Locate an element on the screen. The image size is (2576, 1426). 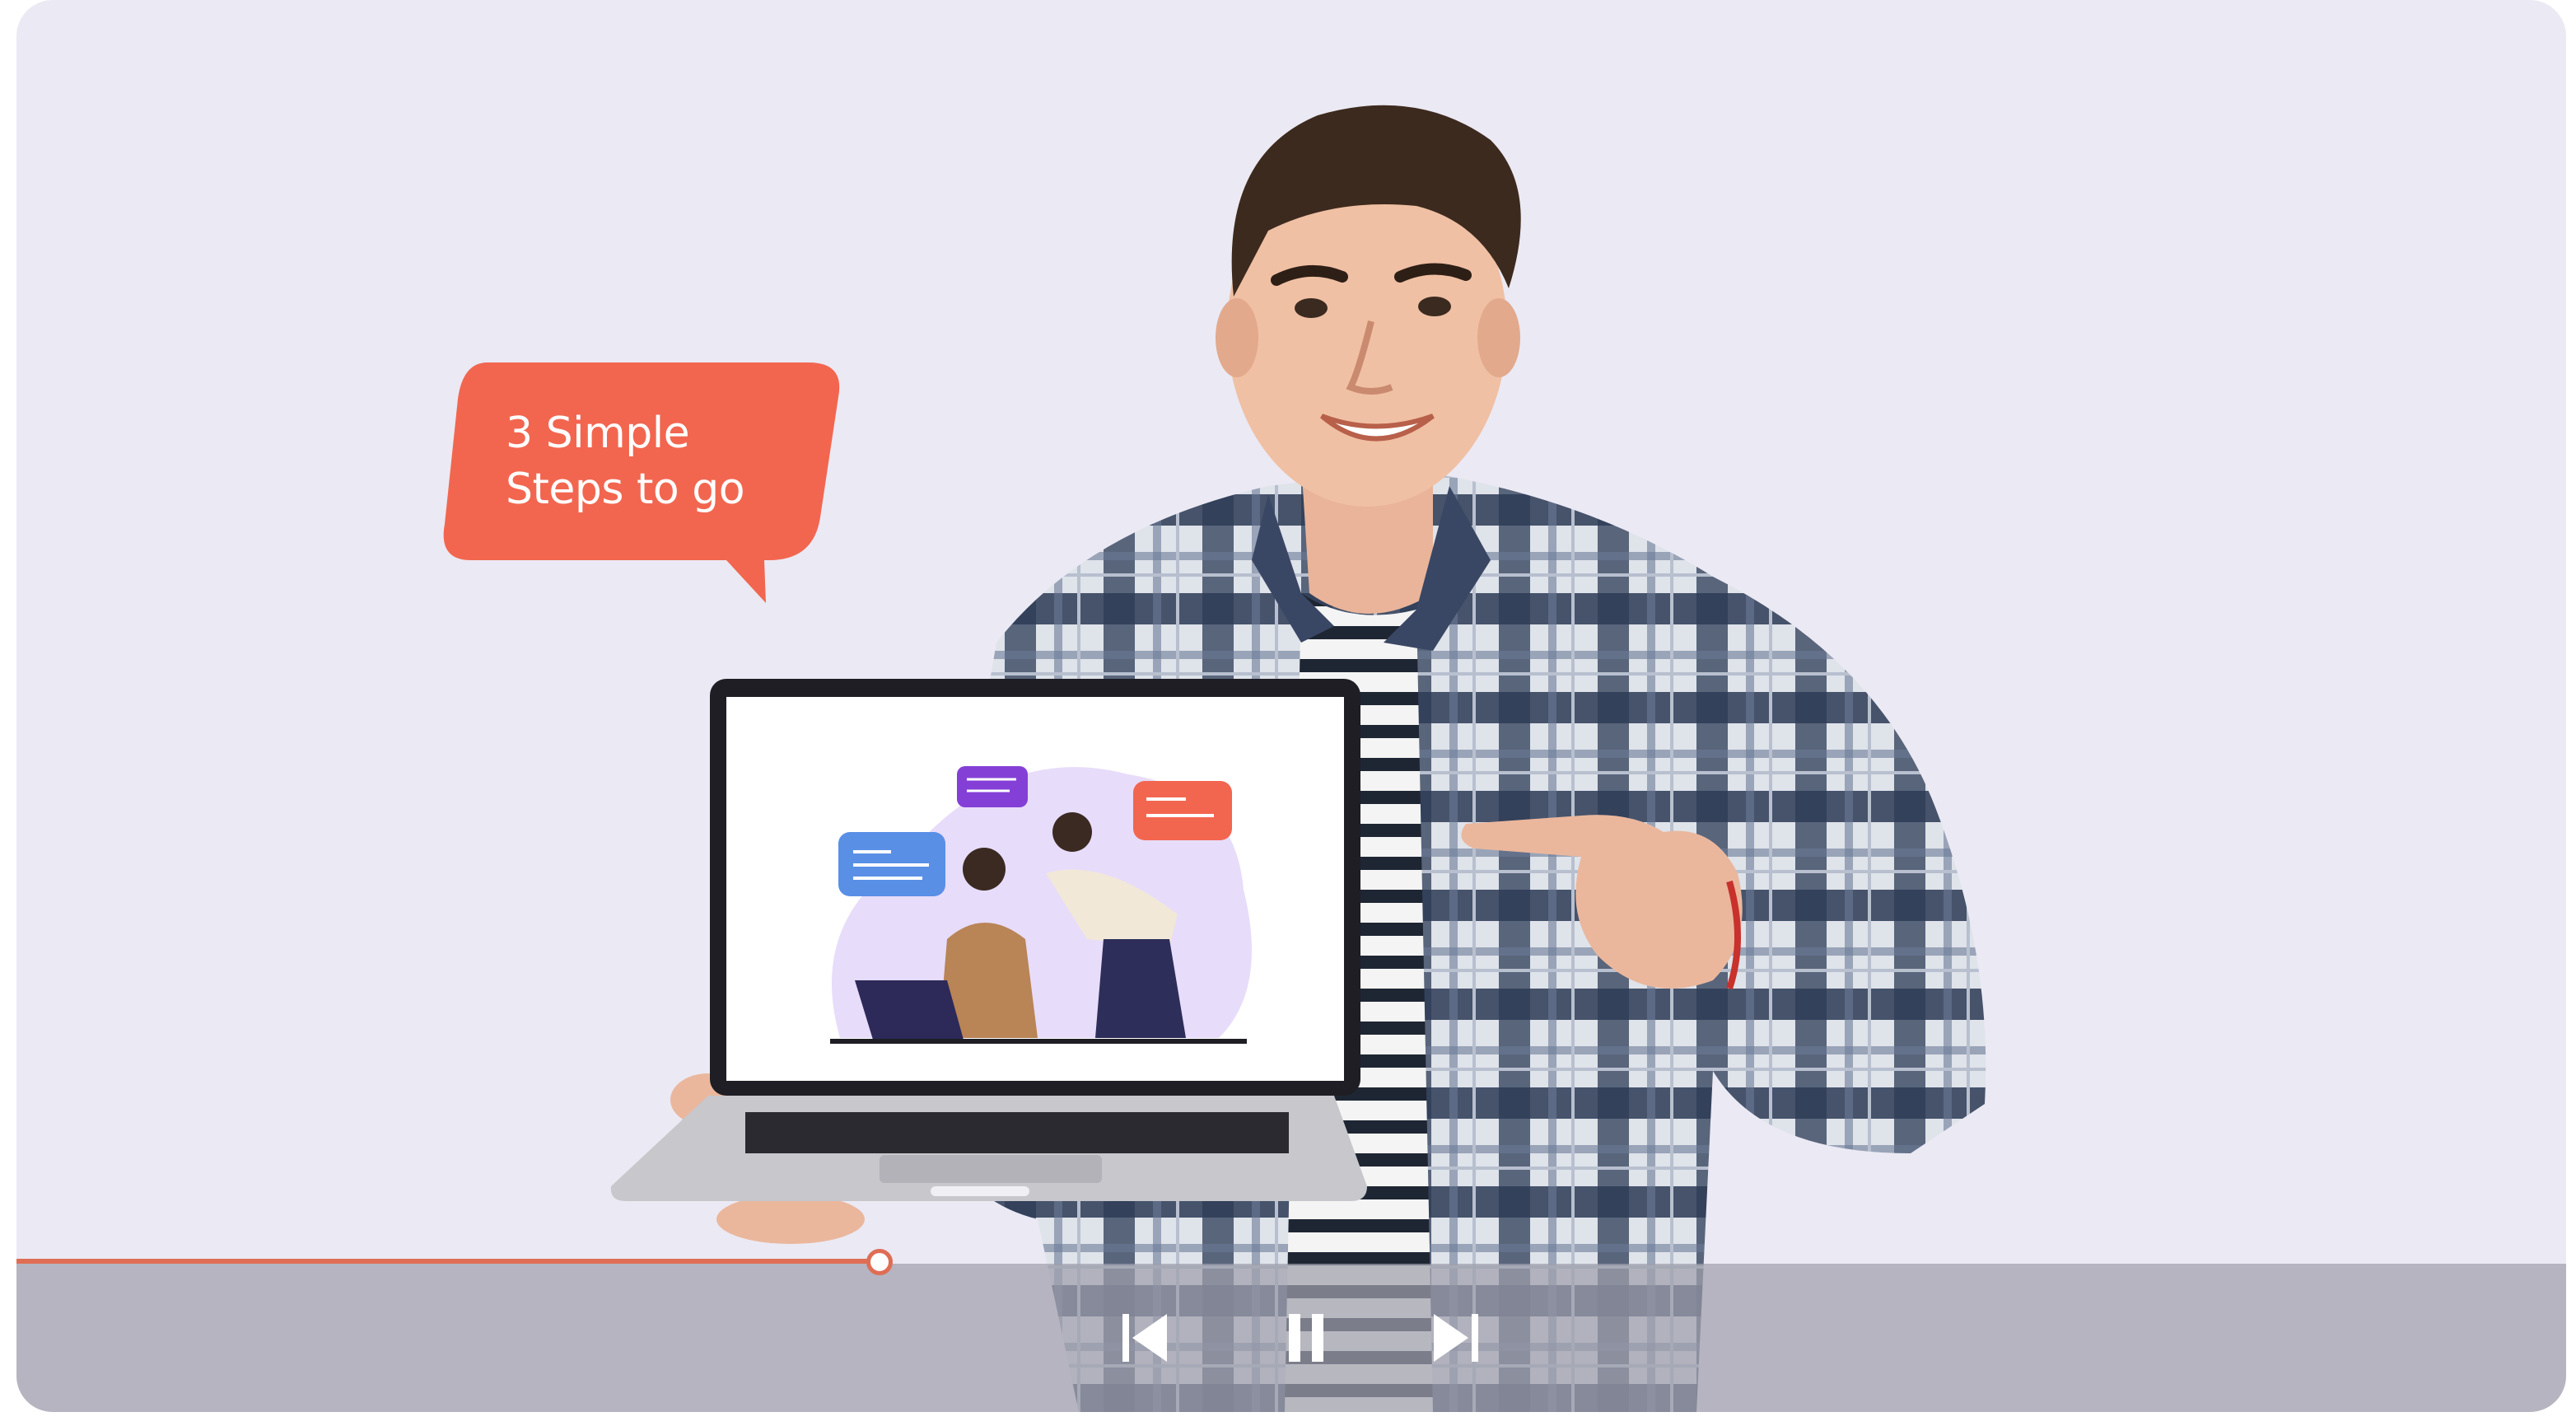
skip-previous-icon is located at coordinates (1144, 1338).